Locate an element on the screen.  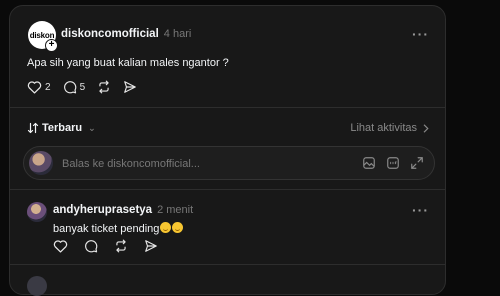
post-actions: 2 5 is located at coordinates (82, 87).